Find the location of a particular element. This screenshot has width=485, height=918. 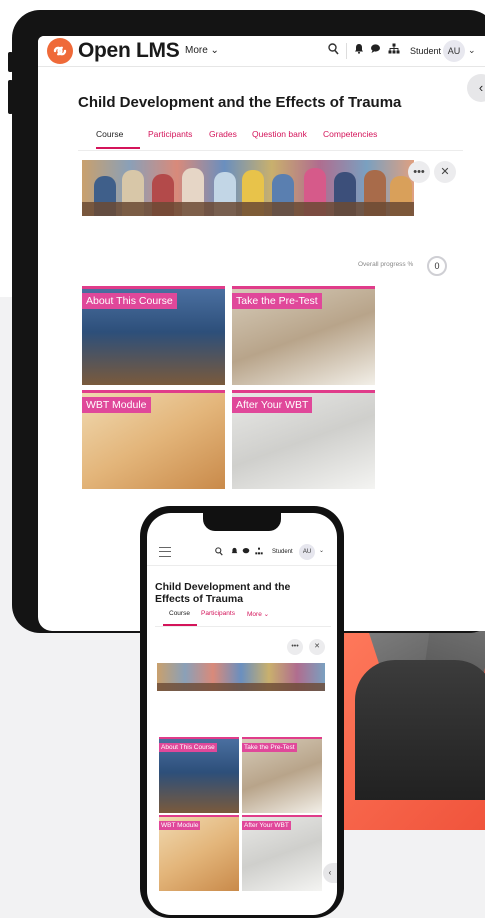

progress-label: Overall progress % is located at coordinates (386, 264).